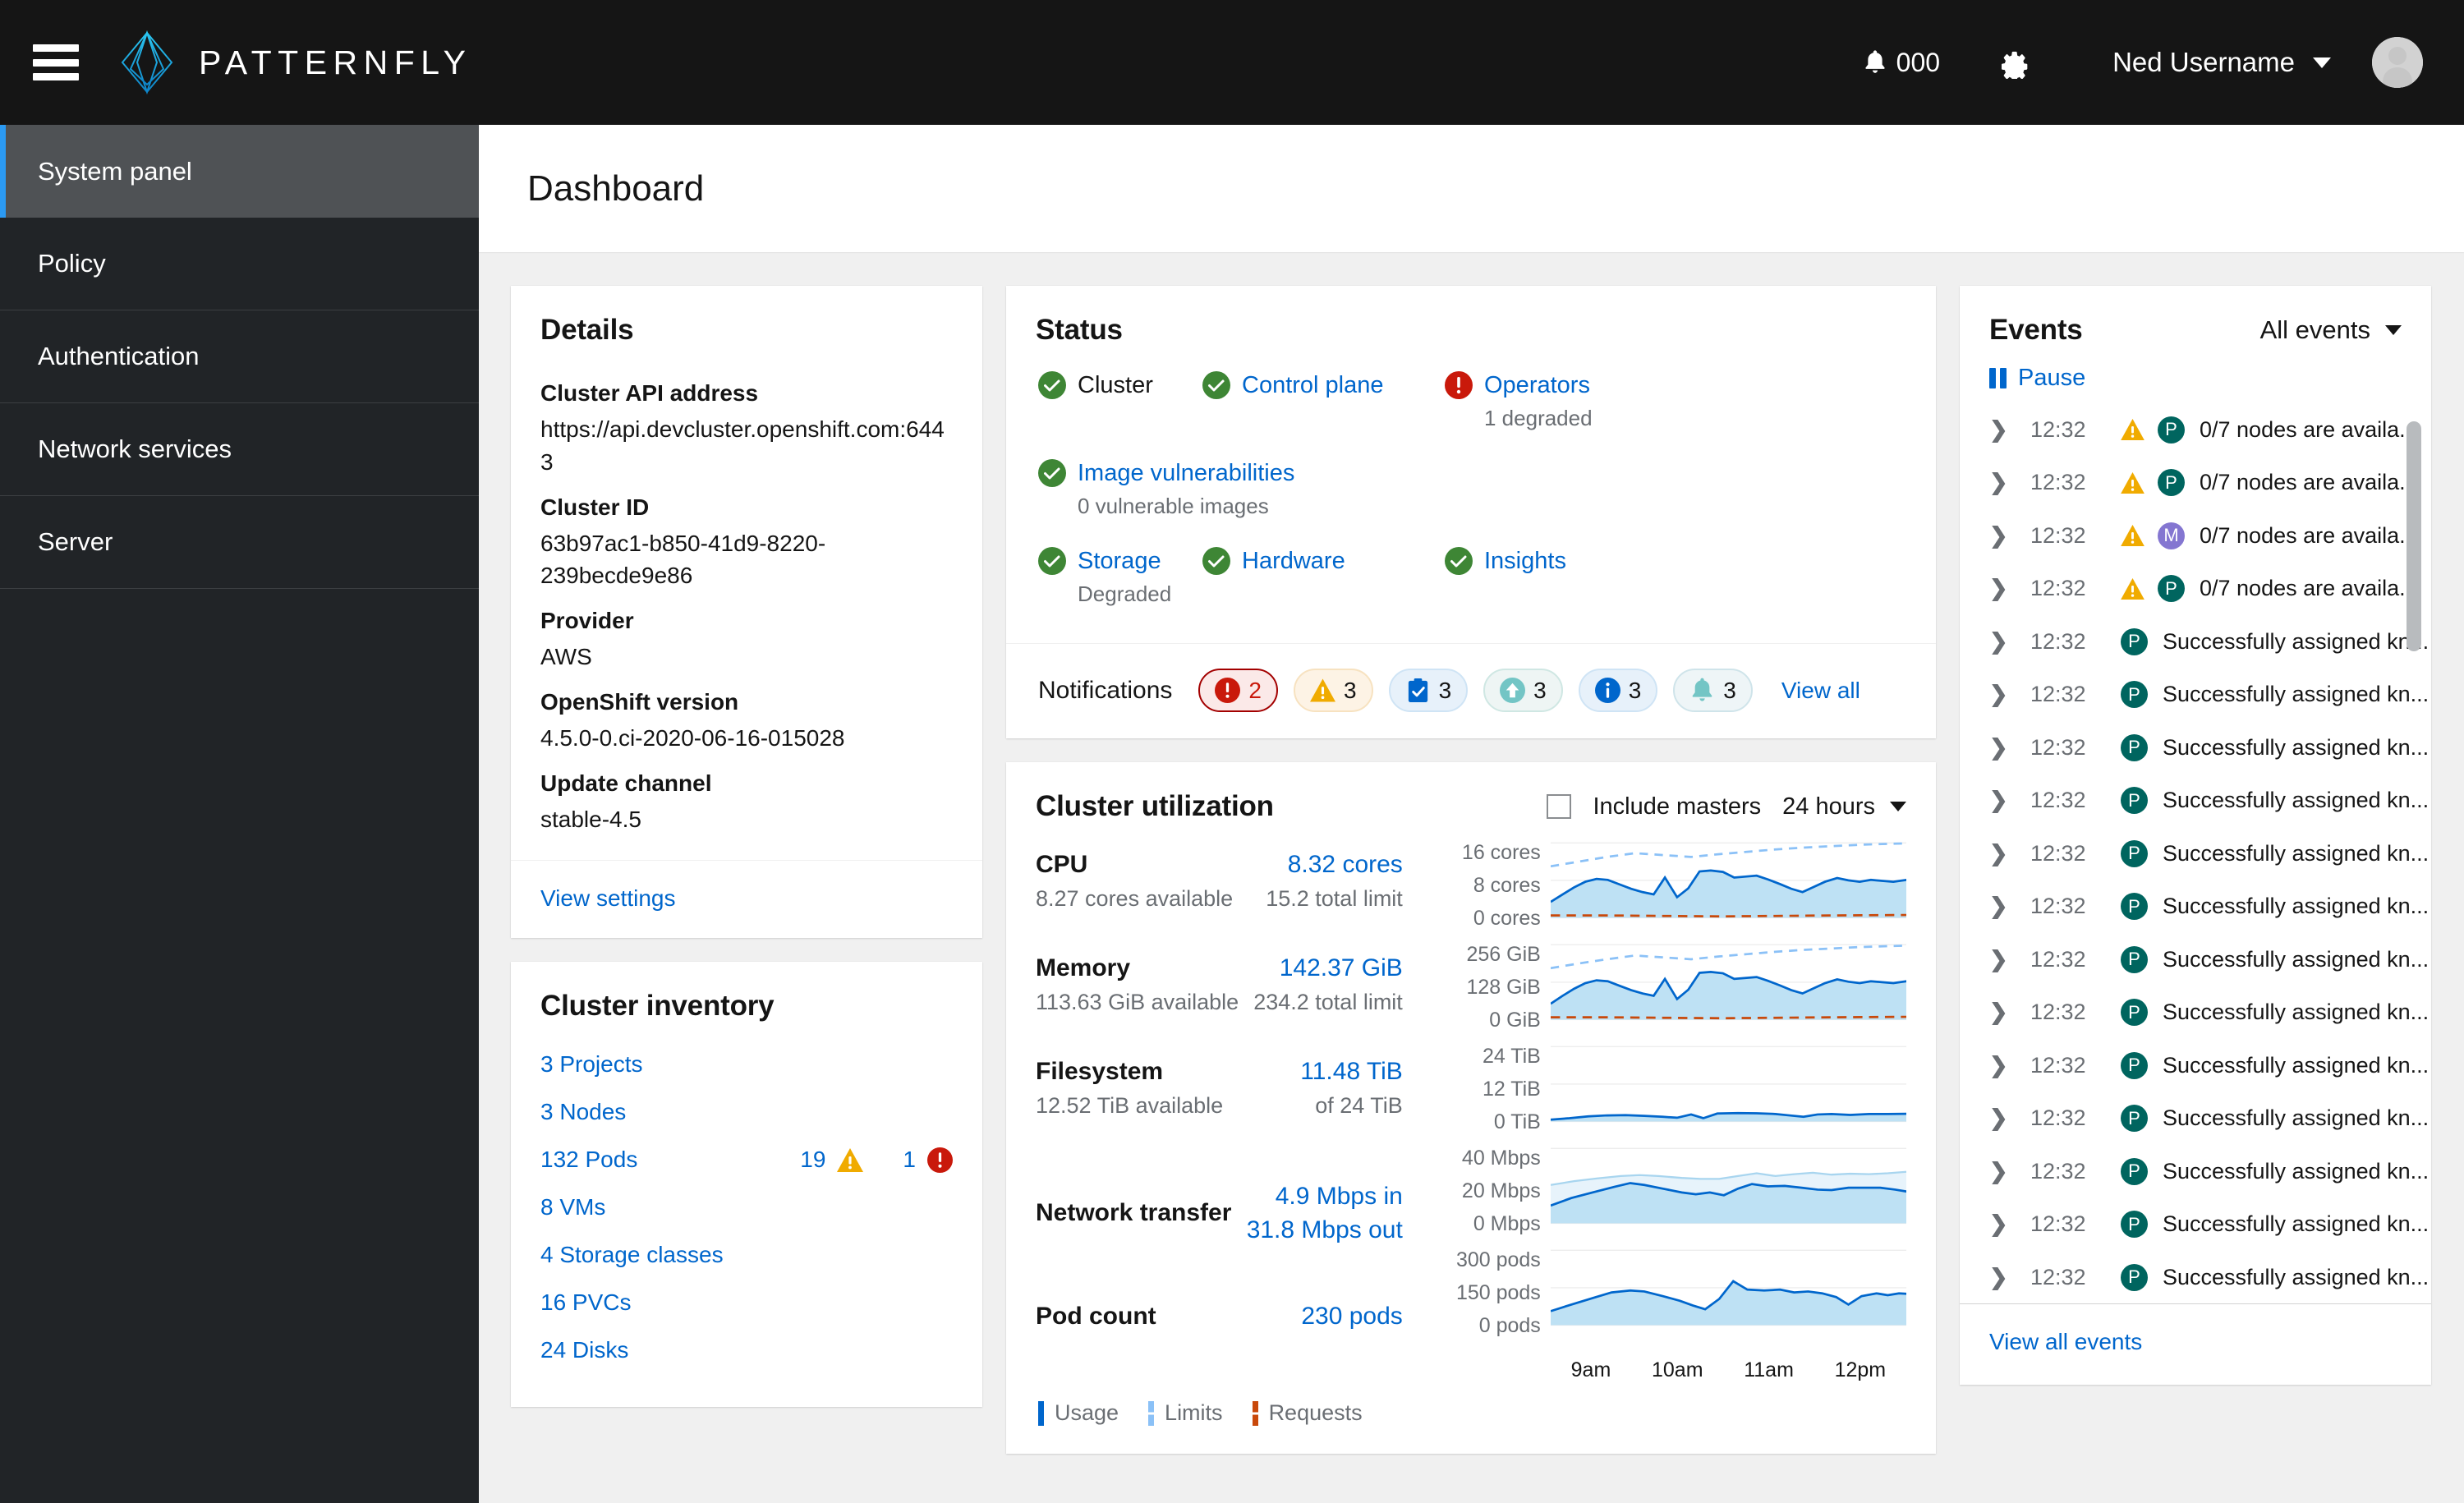  Describe the element at coordinates (1345, 865) in the screenshot. I see `metric-value: 8.32 cores` at that location.